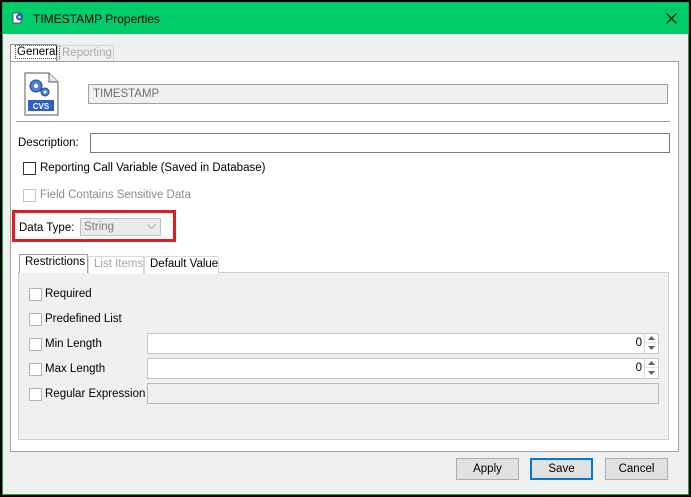 Image resolution: width=691 pixels, height=497 pixels. What do you see at coordinates (83, 319) in the screenshot?
I see `predefined-list-label: Predefined List` at bounding box center [83, 319].